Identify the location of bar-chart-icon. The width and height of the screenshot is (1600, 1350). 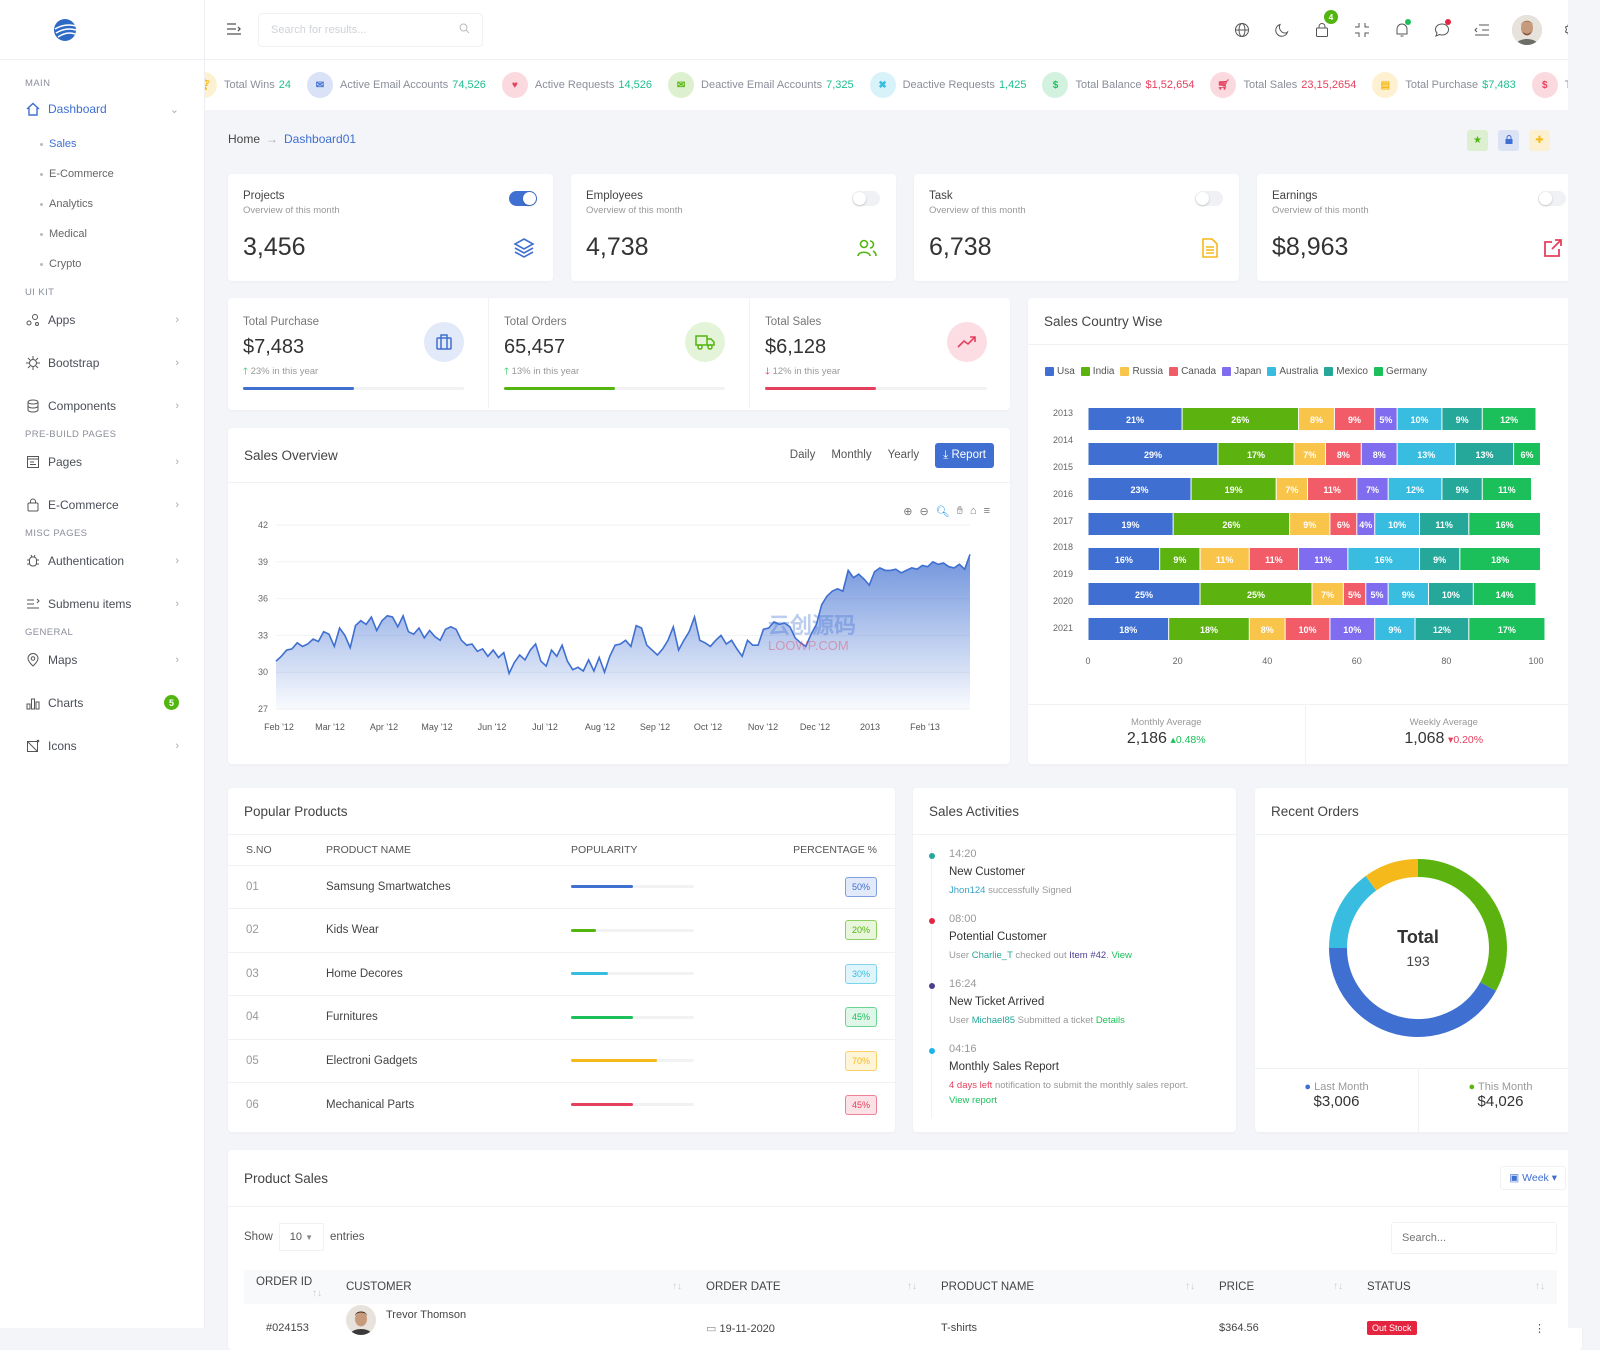
(33, 703).